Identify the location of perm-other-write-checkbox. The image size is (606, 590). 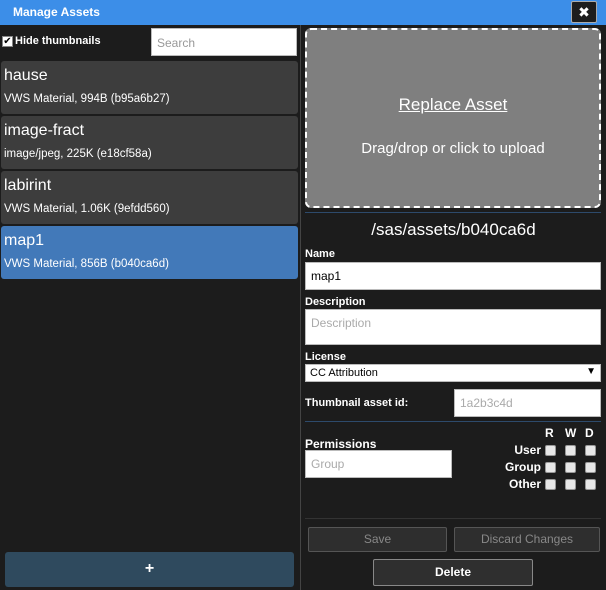
(570, 484).